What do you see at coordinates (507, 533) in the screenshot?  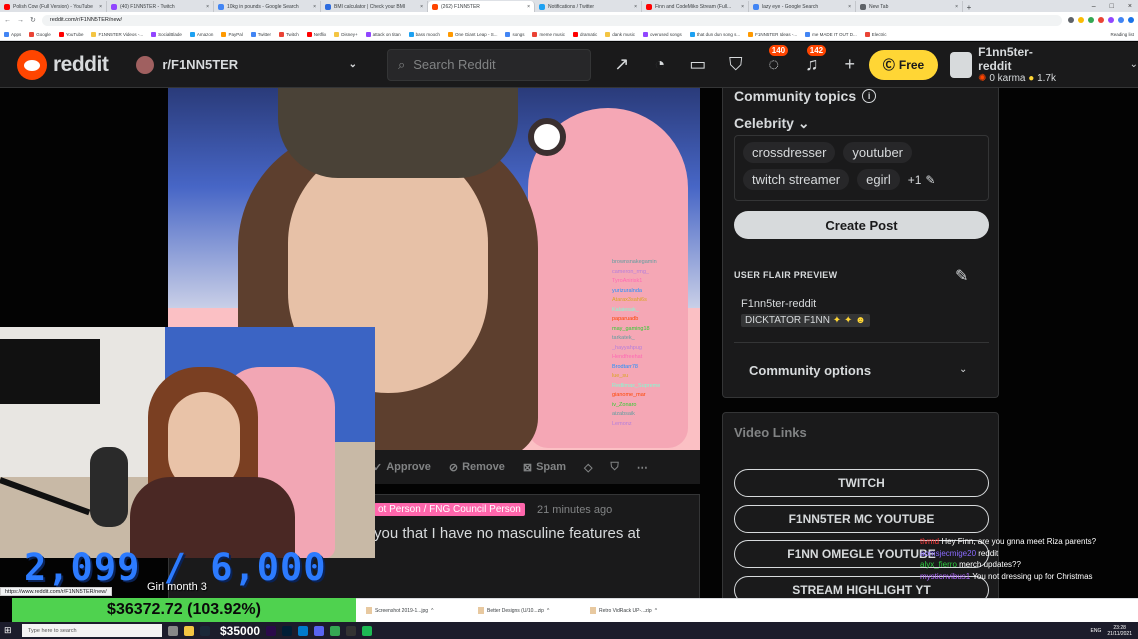 I see `post-title: you that I have no masculine features at` at bounding box center [507, 533].